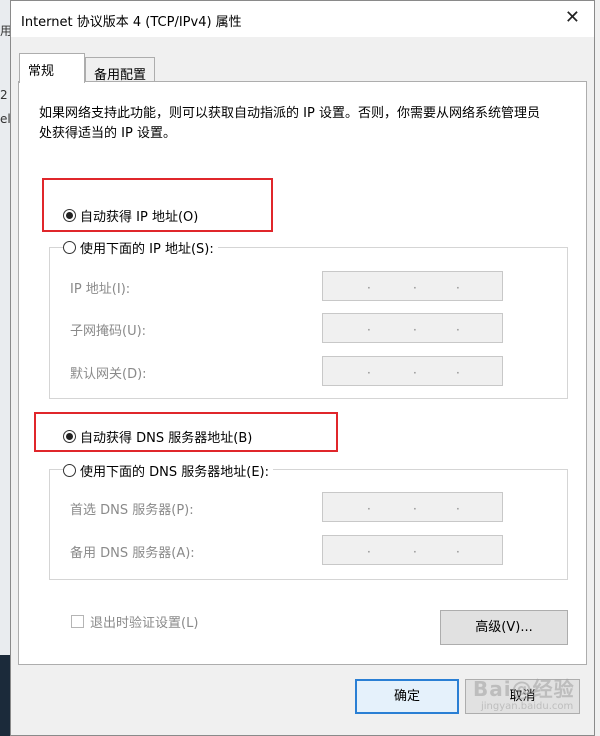  What do you see at coordinates (77, 621) in the screenshot?
I see `checkbox-icon` at bounding box center [77, 621].